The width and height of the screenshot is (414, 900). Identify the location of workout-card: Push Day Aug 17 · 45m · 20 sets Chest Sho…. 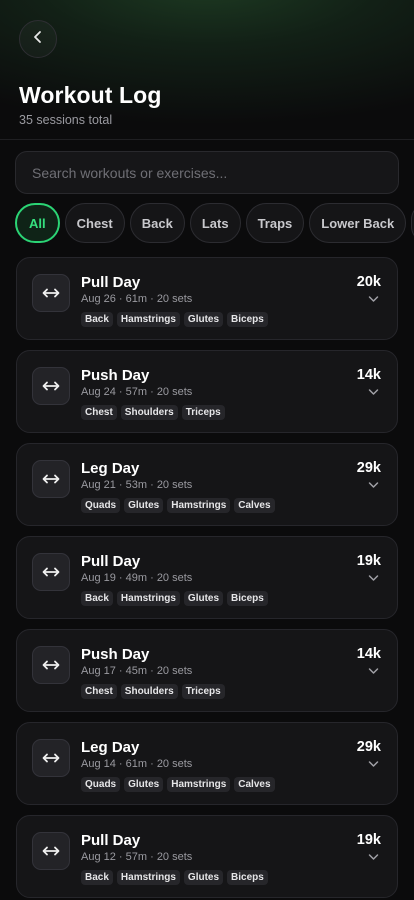
(207, 670).